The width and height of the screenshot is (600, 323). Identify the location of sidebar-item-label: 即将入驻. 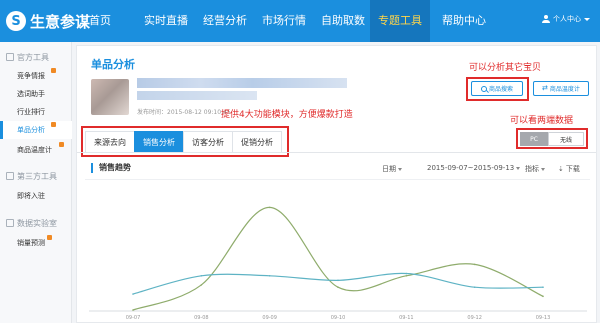
(31, 196).